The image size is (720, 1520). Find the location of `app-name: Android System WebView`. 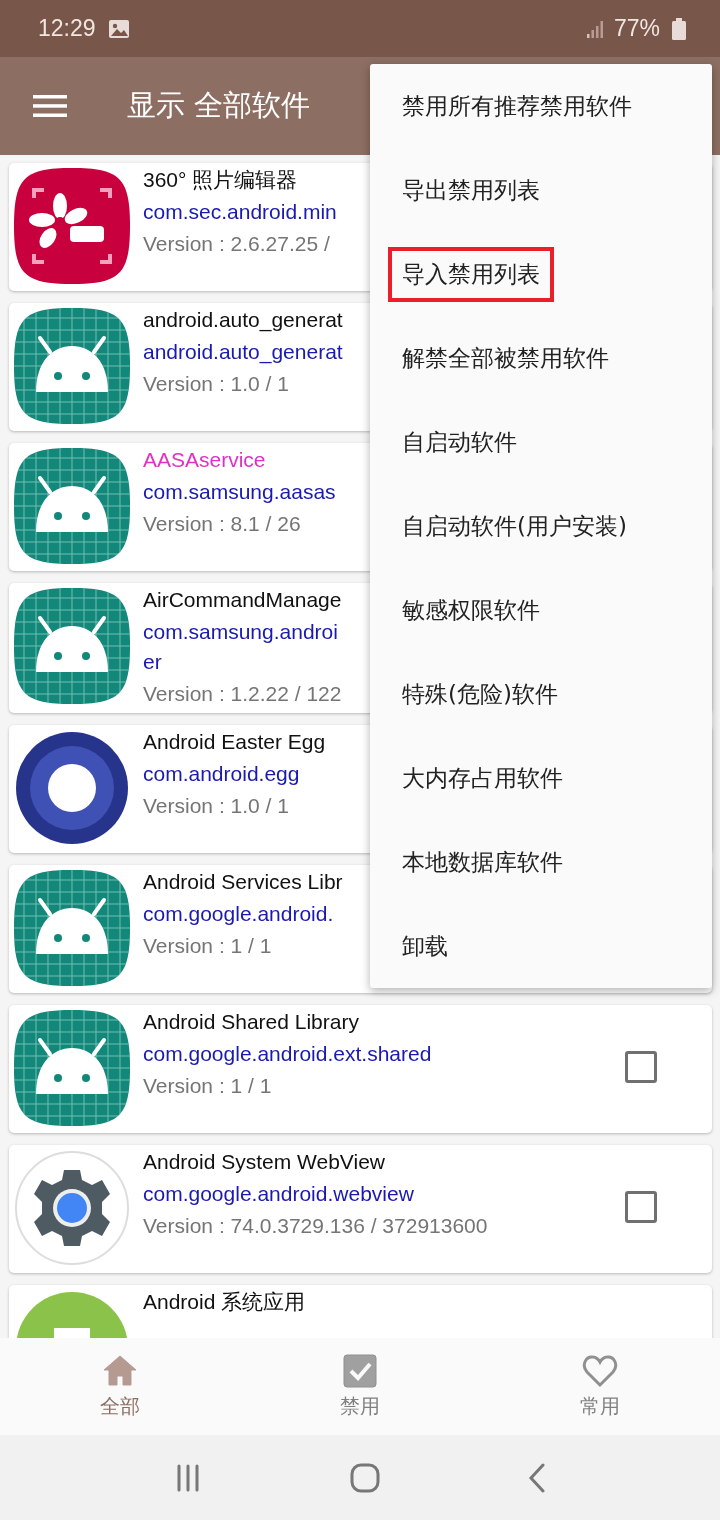

app-name: Android System WebView is located at coordinates (264, 1162).